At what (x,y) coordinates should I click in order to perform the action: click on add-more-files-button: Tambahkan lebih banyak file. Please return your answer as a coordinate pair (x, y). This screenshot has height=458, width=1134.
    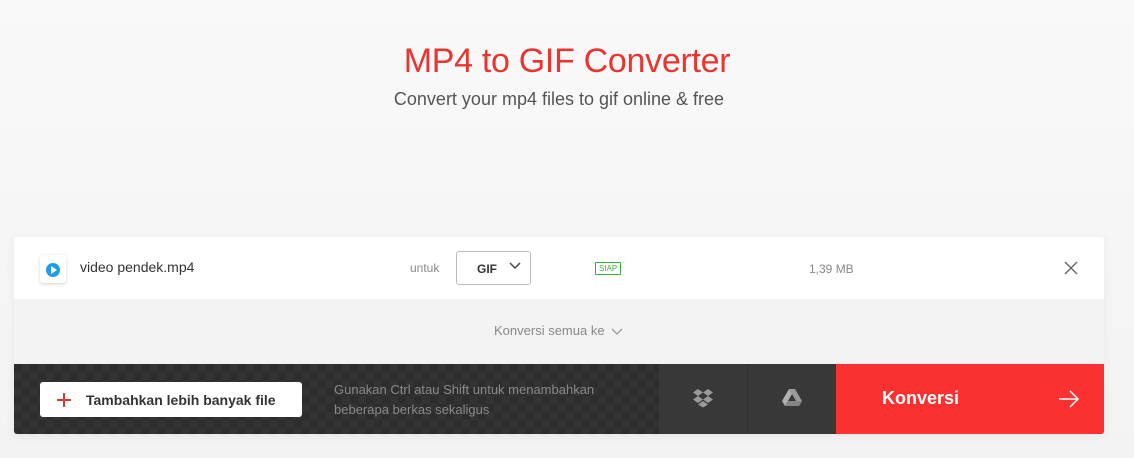
    Looking at the image, I should click on (171, 399).